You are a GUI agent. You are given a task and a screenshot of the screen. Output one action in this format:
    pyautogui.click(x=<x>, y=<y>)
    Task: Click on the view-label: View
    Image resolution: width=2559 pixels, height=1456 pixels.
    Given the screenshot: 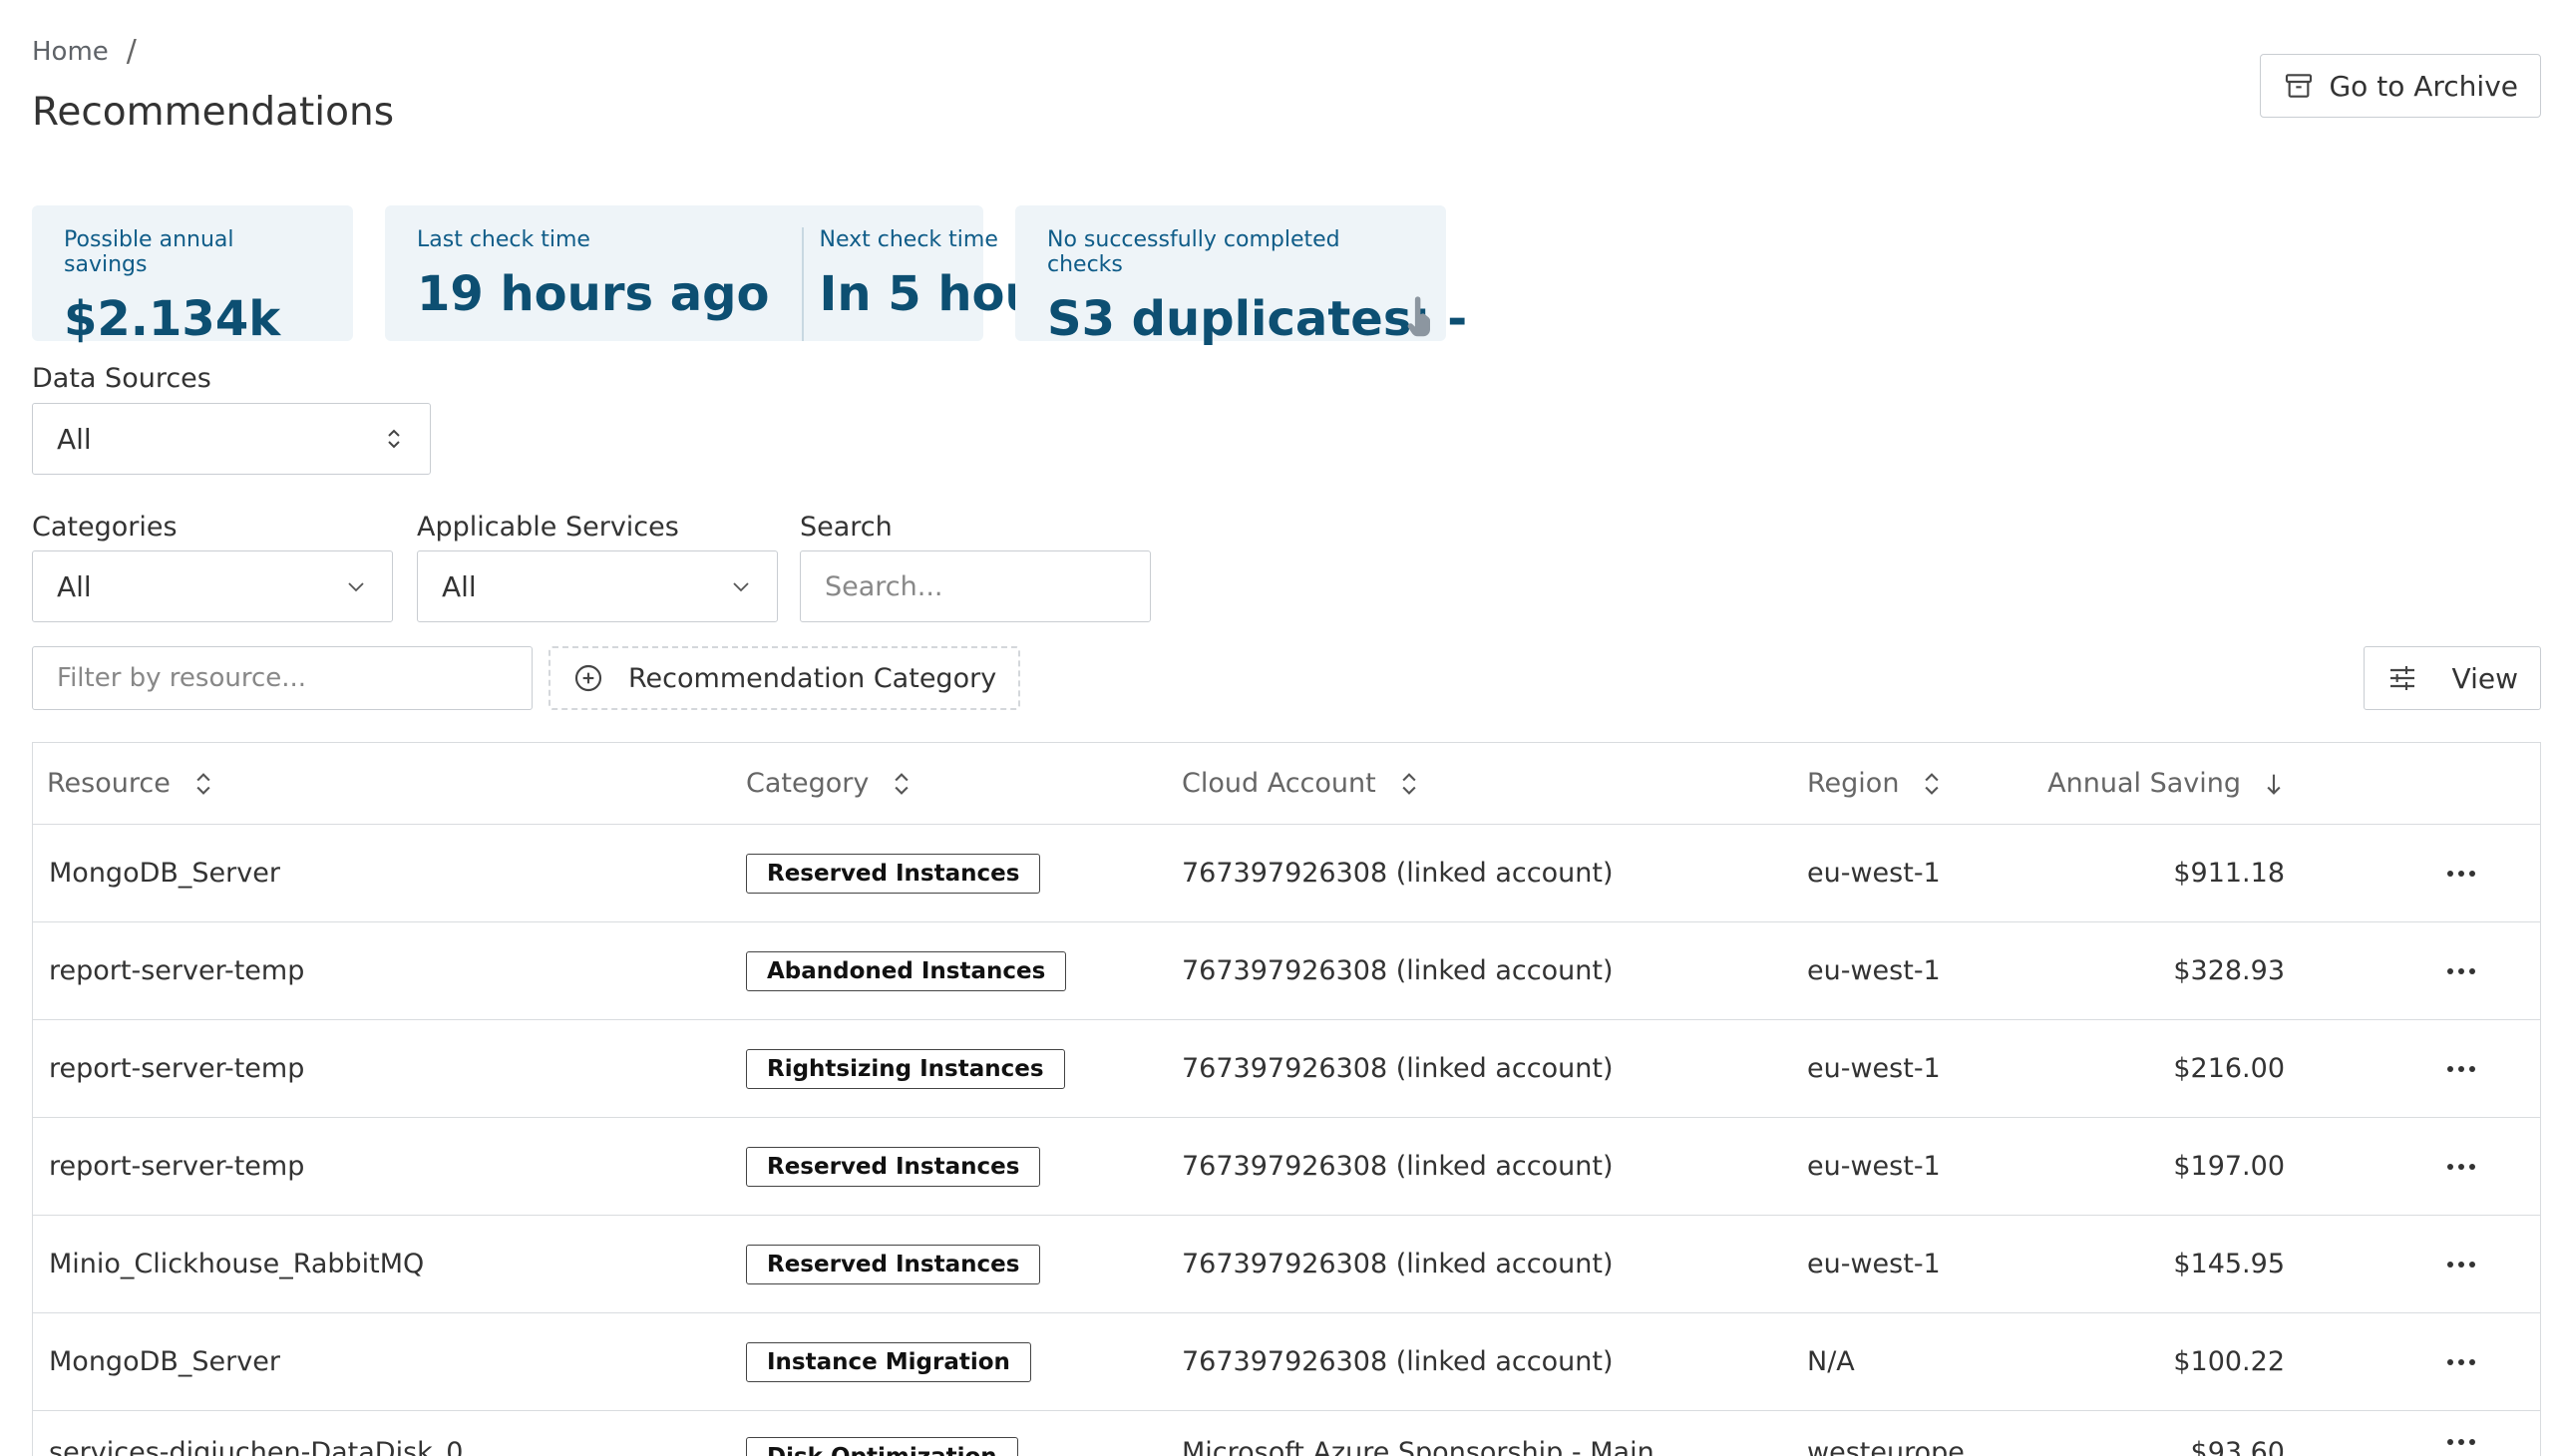 What is the action you would take?
    pyautogui.click(x=2484, y=678)
    